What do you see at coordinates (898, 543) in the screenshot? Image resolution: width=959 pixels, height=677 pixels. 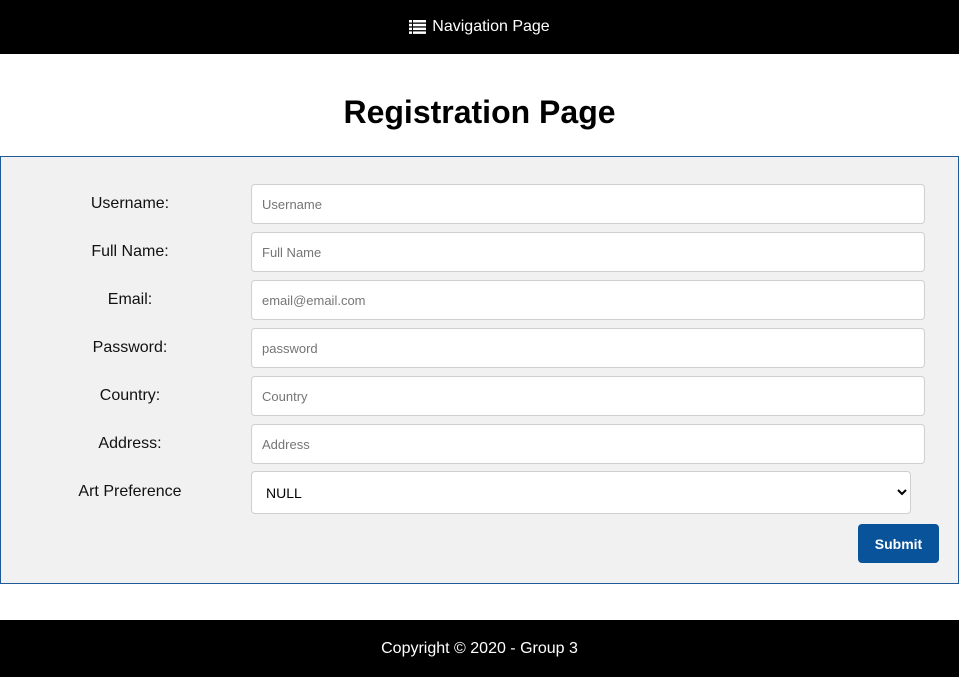 I see `submit-button: Submit` at bounding box center [898, 543].